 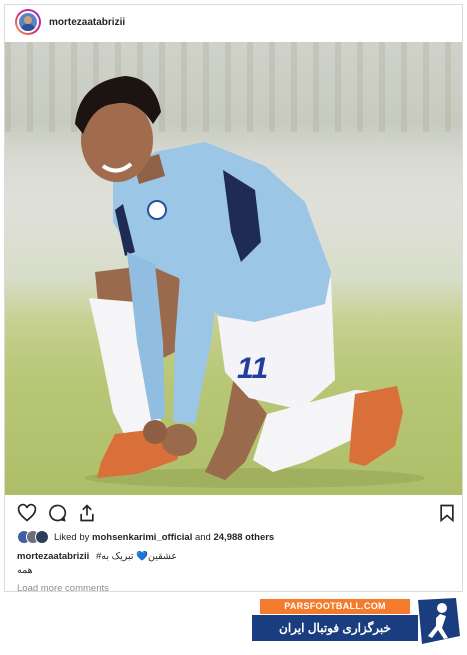 What do you see at coordinates (27, 513) in the screenshot?
I see `heart-outline-icon` at bounding box center [27, 513].